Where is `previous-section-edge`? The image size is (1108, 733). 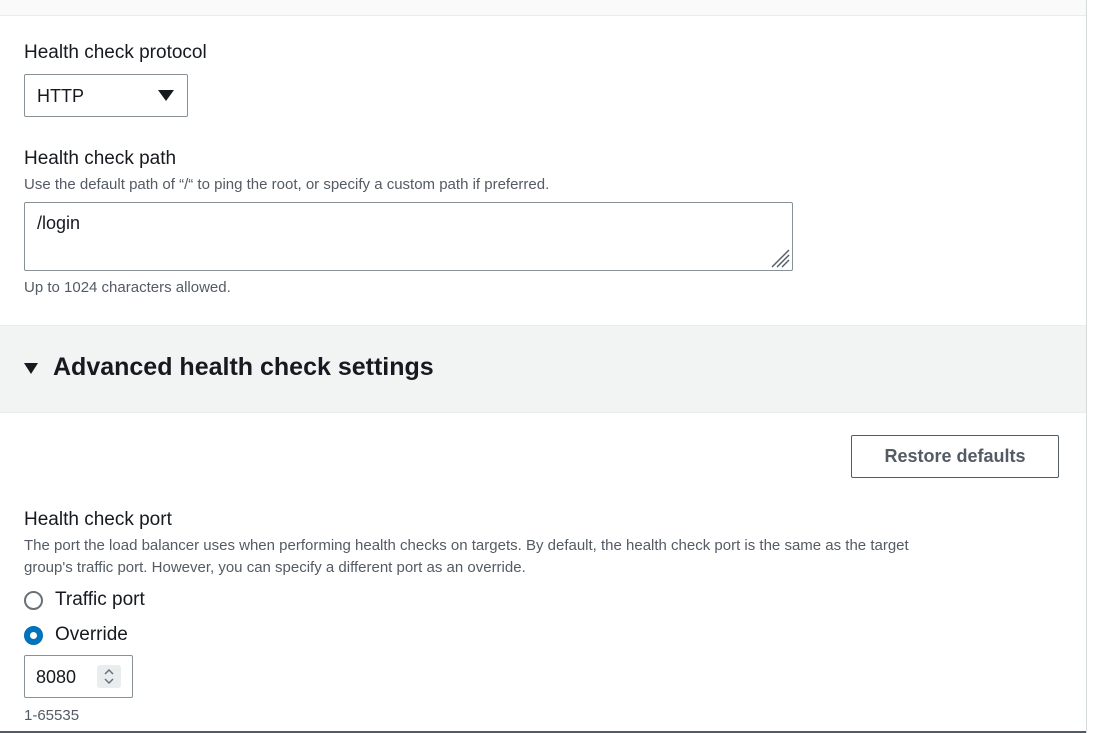 previous-section-edge is located at coordinates (543, 8).